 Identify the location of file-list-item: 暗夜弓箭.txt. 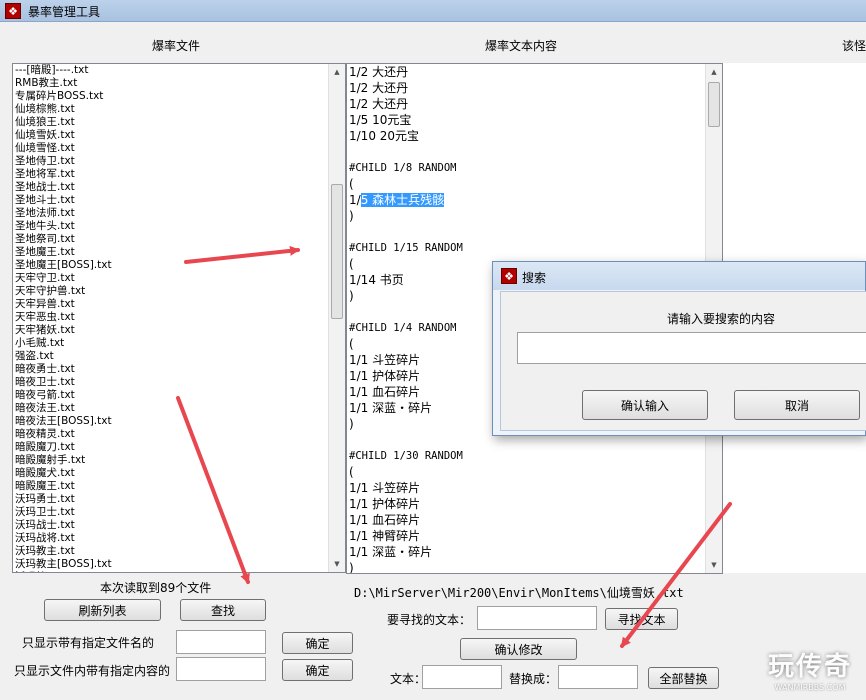
(172, 395).